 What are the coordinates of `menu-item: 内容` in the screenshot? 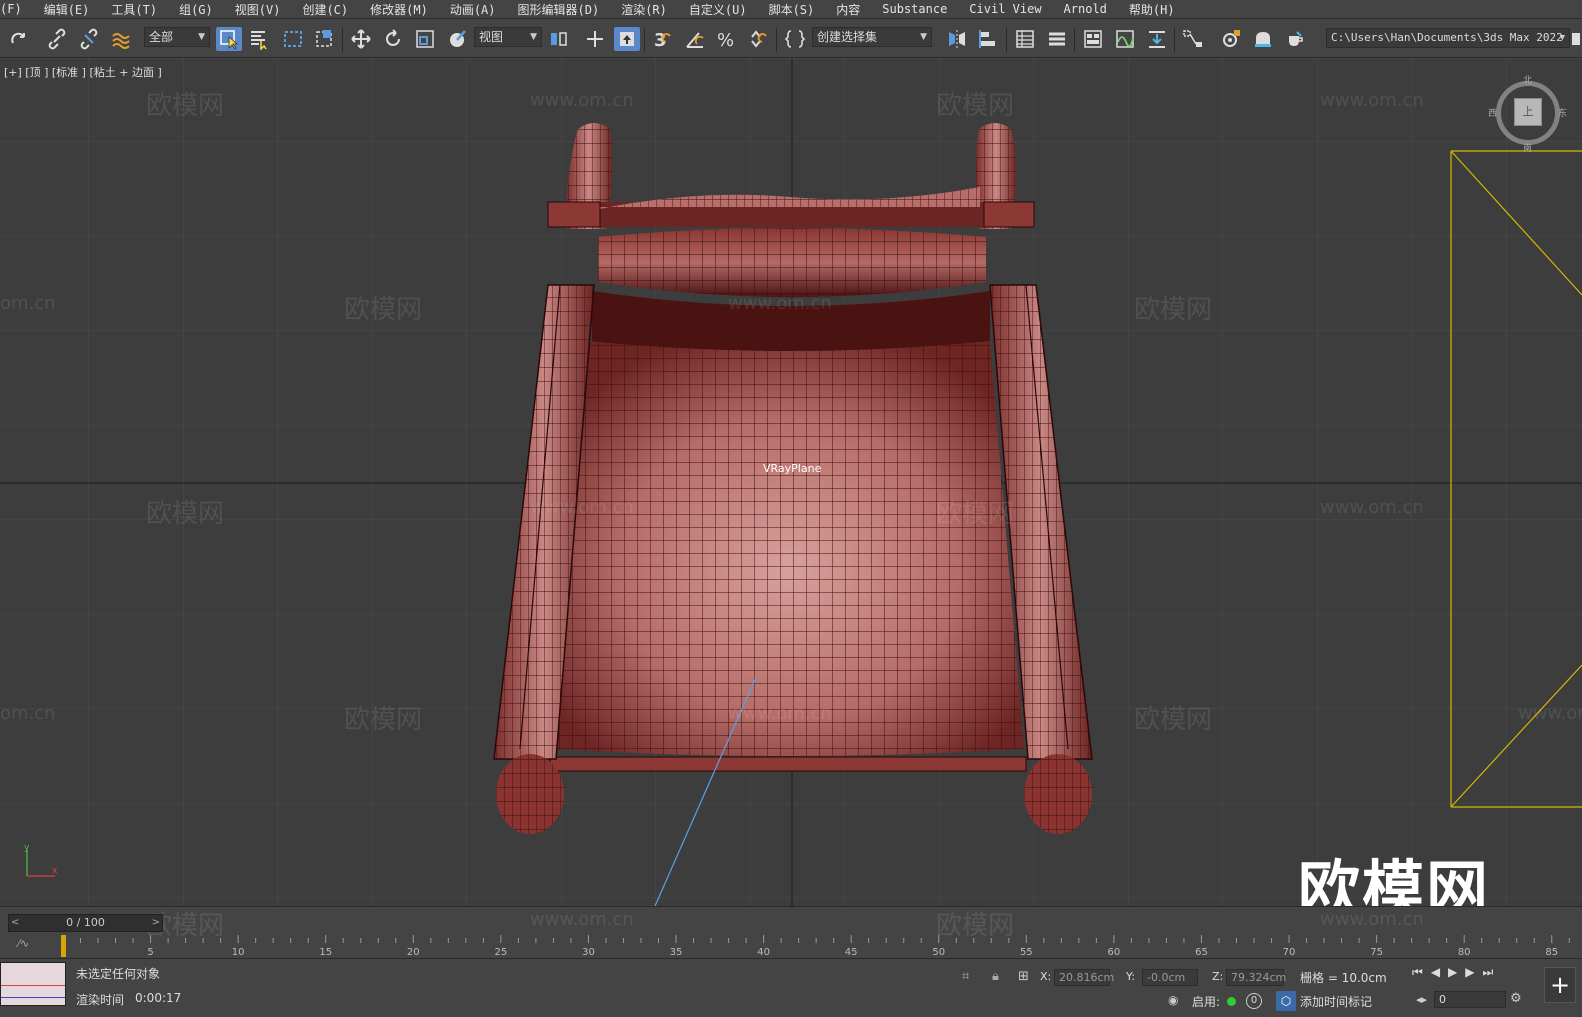 It's located at (848, 9).